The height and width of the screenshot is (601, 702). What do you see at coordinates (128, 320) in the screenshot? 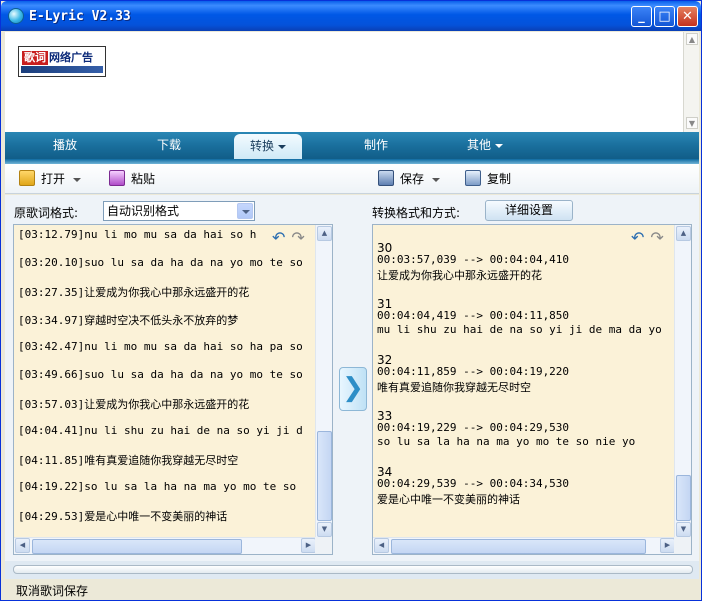
I see `lyric-line: [03:34.97]穿越时空决不低头永不放弃的梦` at bounding box center [128, 320].